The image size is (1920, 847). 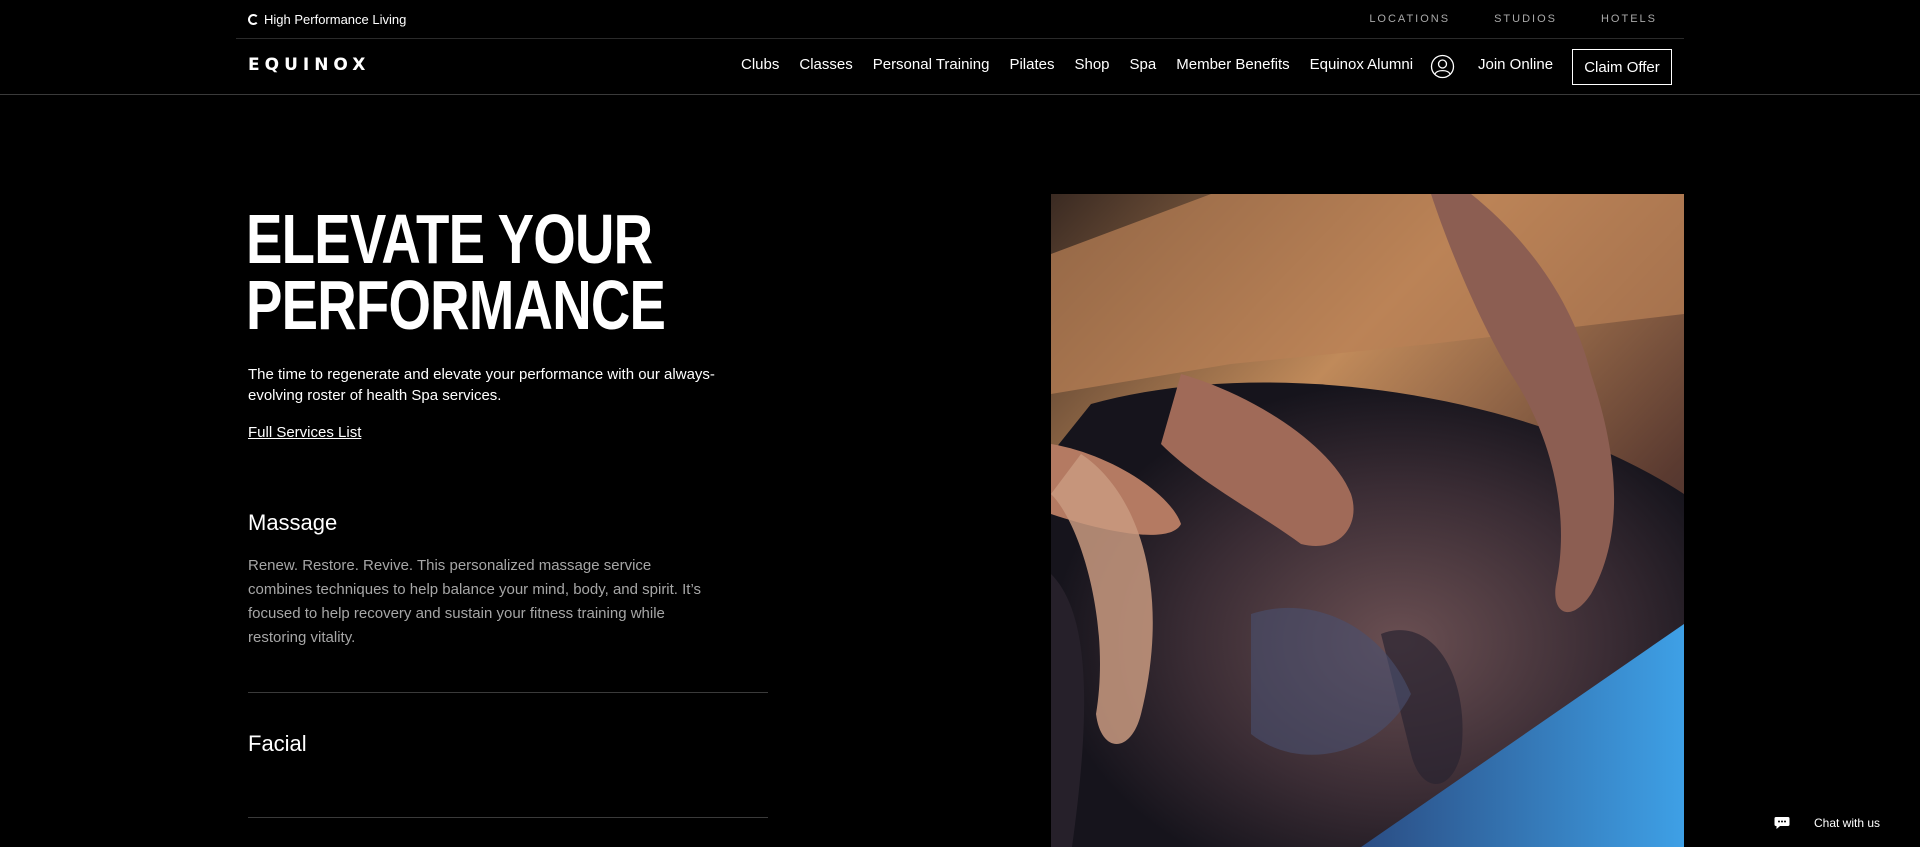 I want to click on nav-item-spa: Spa, so click(x=1143, y=64).